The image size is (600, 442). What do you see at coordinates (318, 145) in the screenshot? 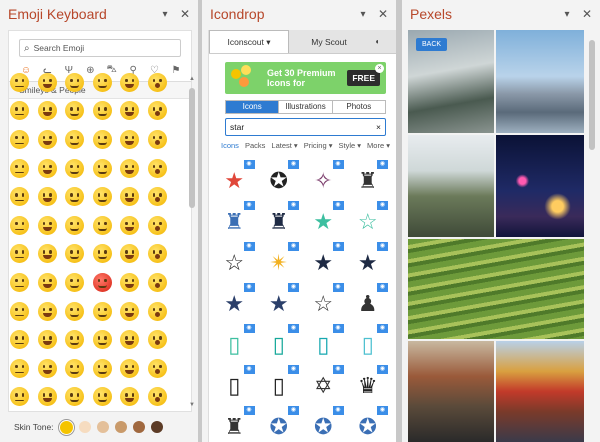
I see `filter-pricing: Pricing ▾` at bounding box center [318, 145].